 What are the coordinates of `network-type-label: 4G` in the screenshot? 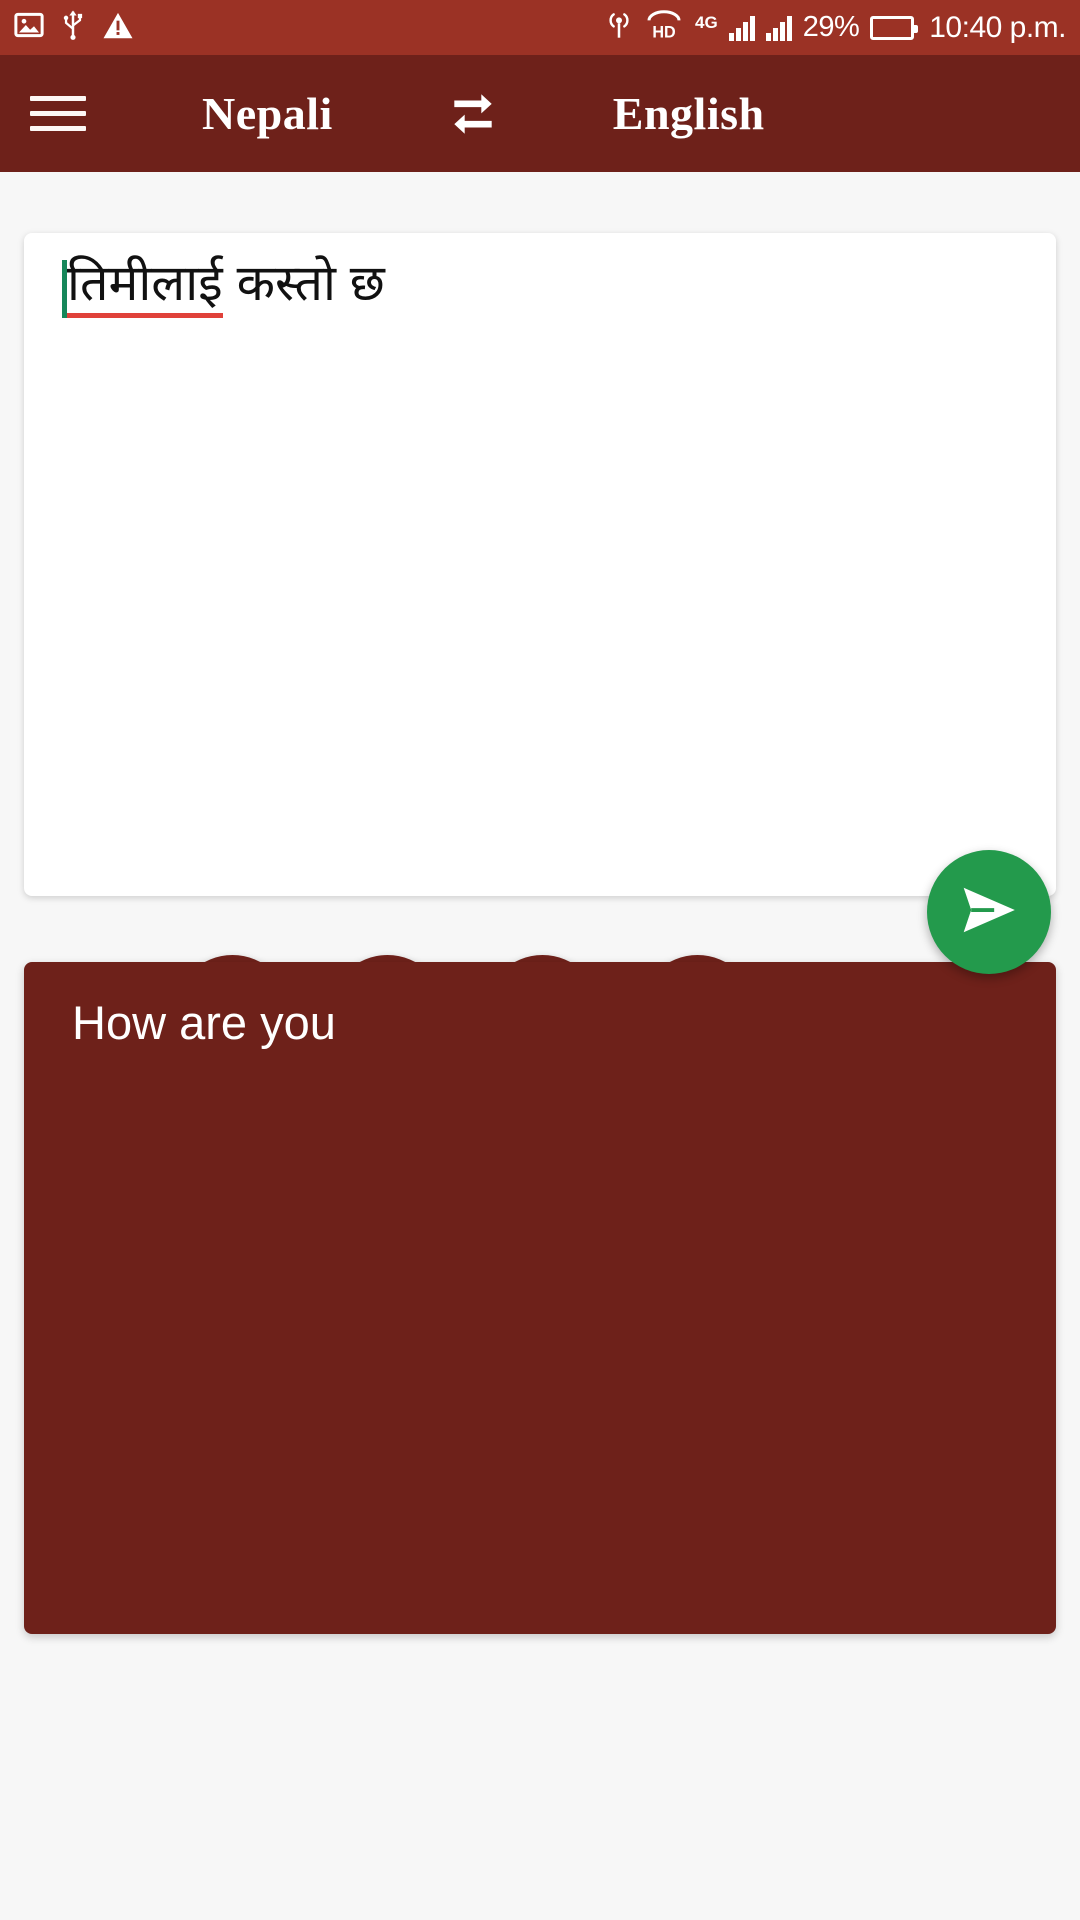 It's located at (706, 22).